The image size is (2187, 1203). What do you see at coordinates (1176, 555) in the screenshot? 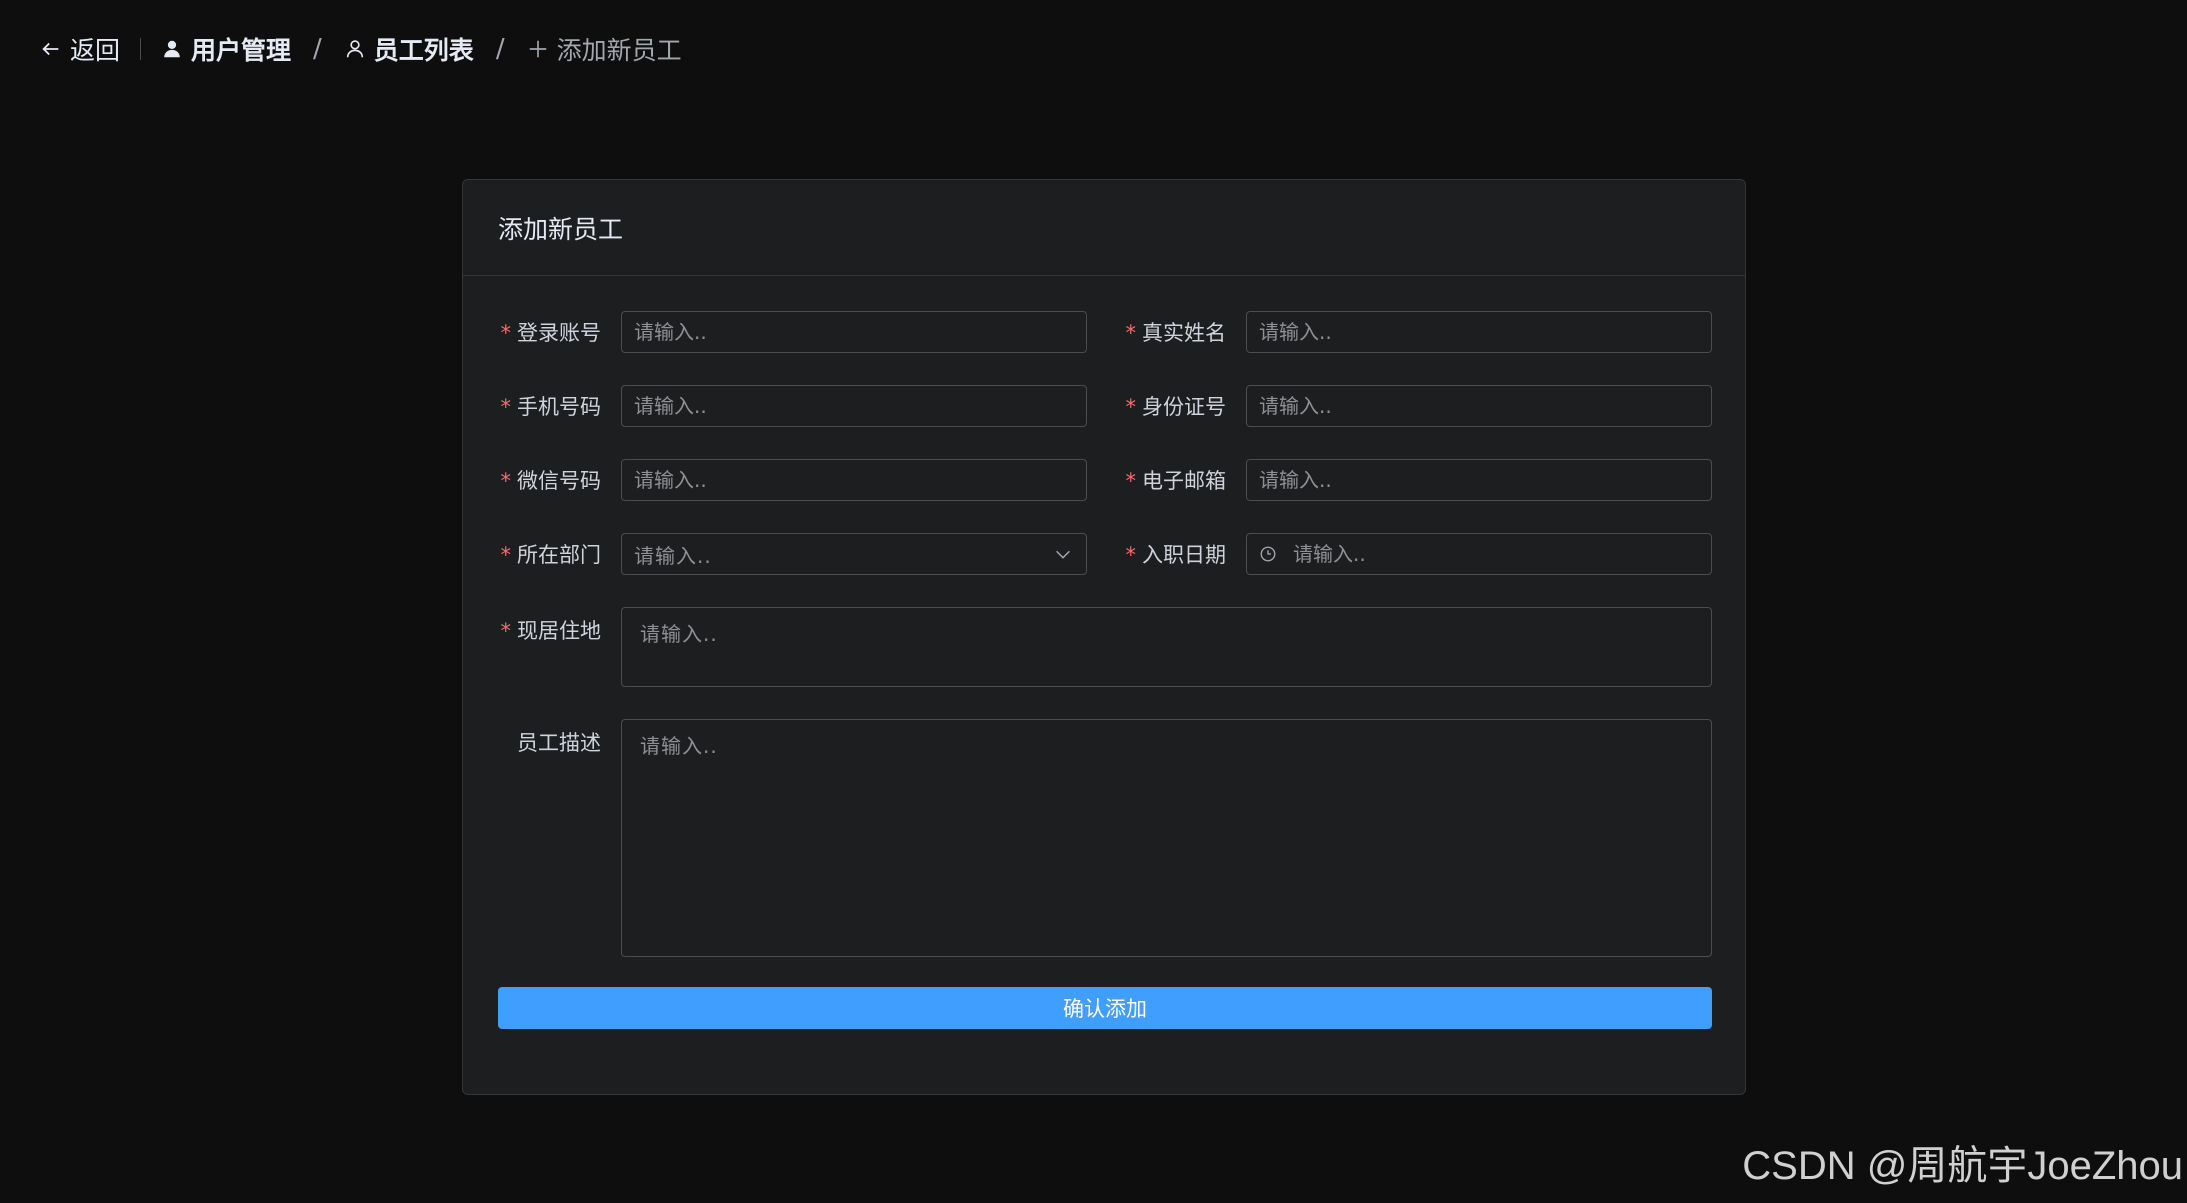
I see `field-label: * 入职日期` at bounding box center [1176, 555].